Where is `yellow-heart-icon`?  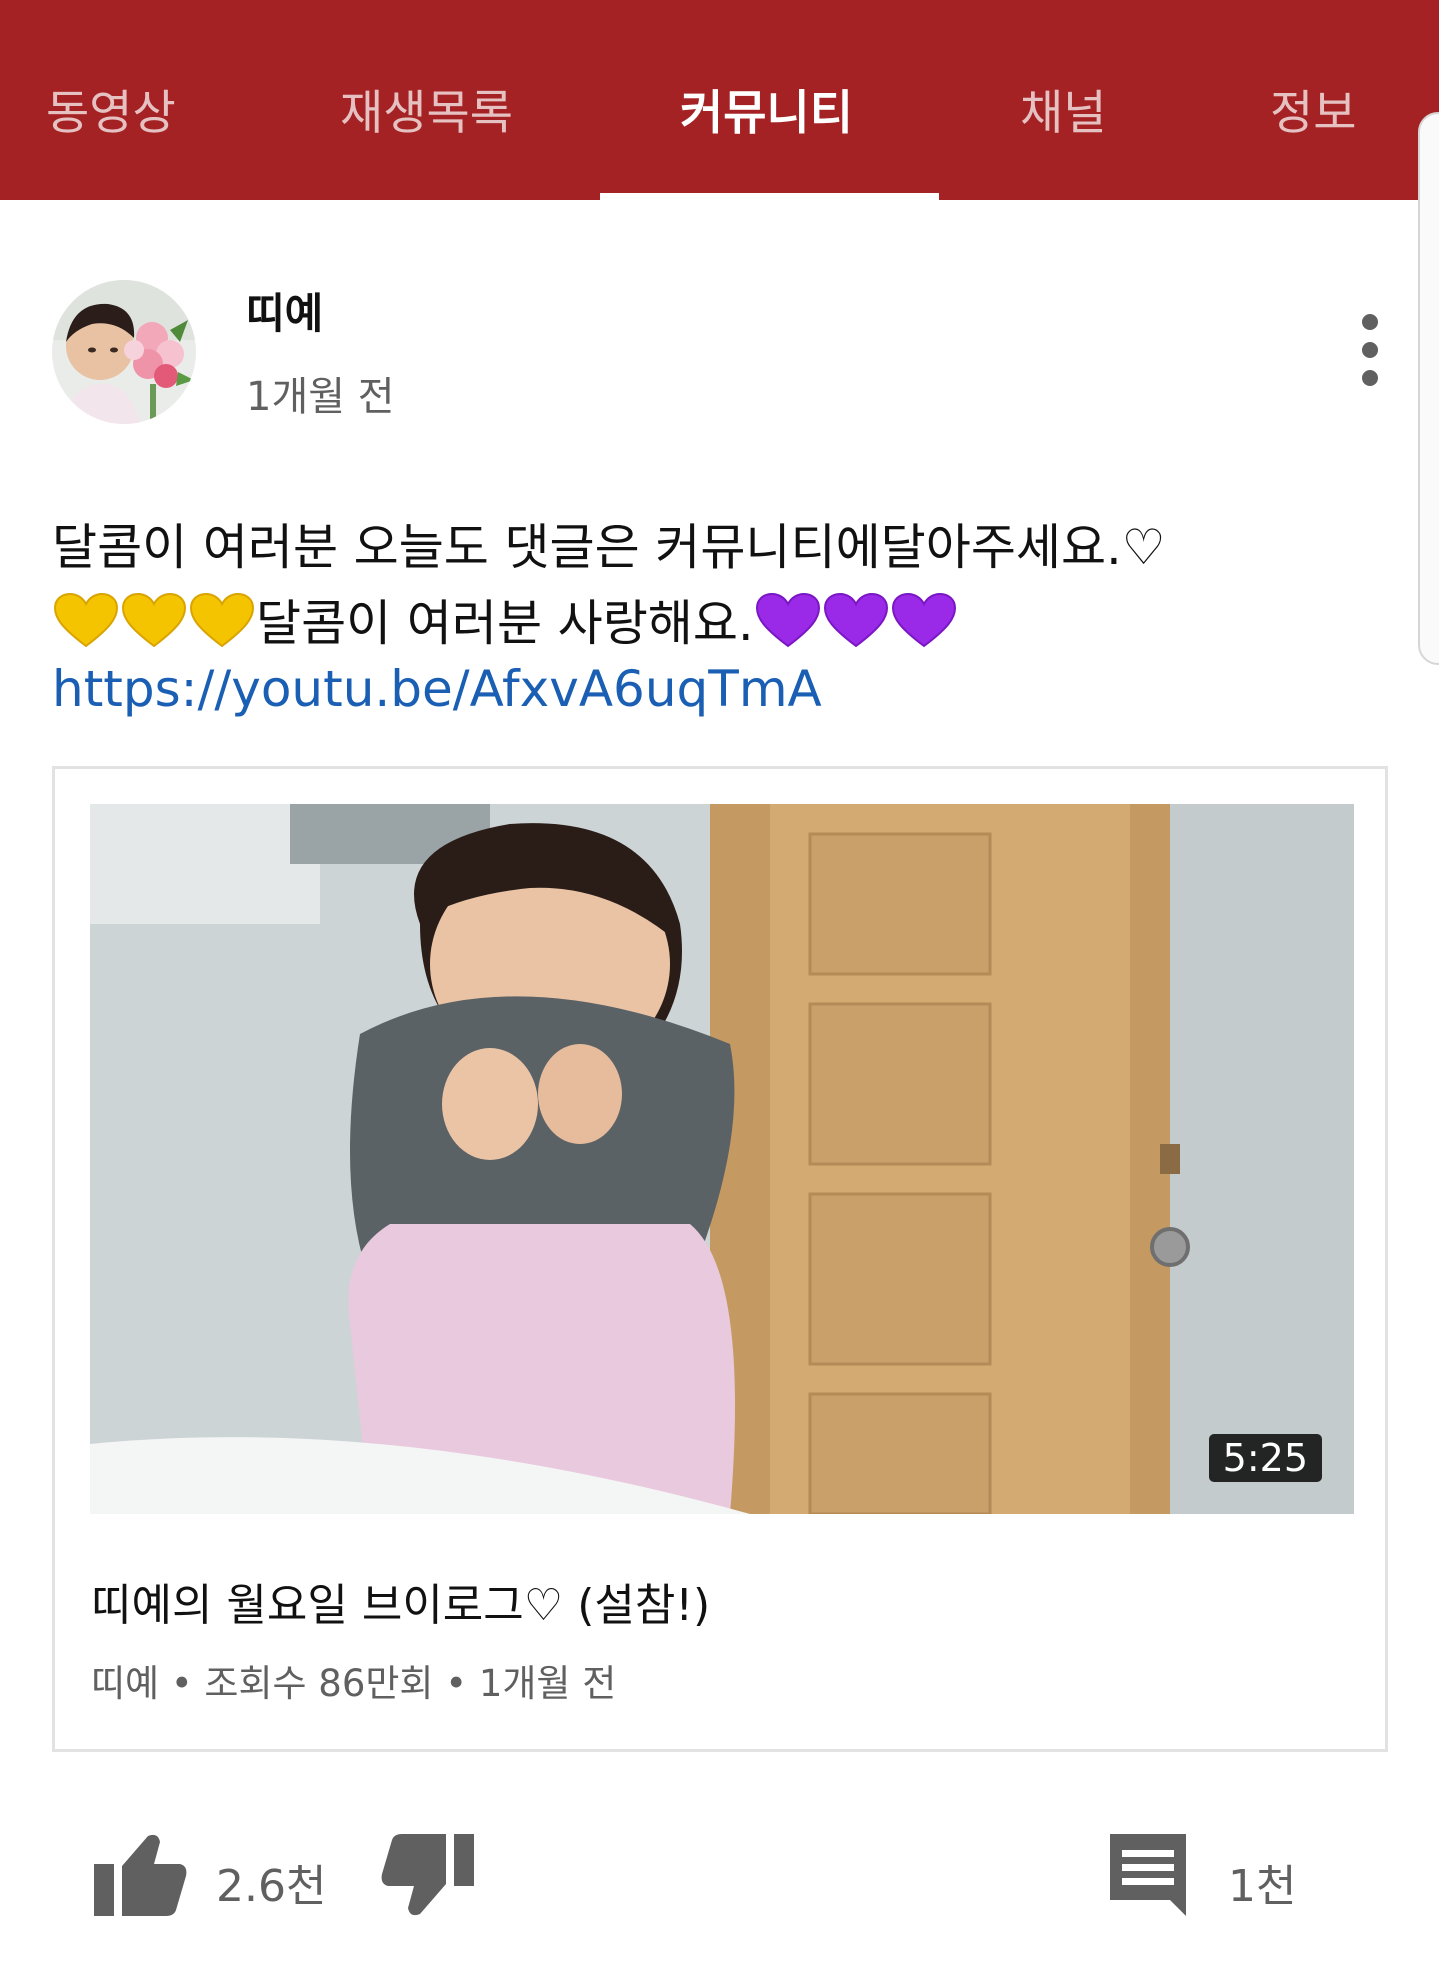 yellow-heart-icon is located at coordinates (154, 627).